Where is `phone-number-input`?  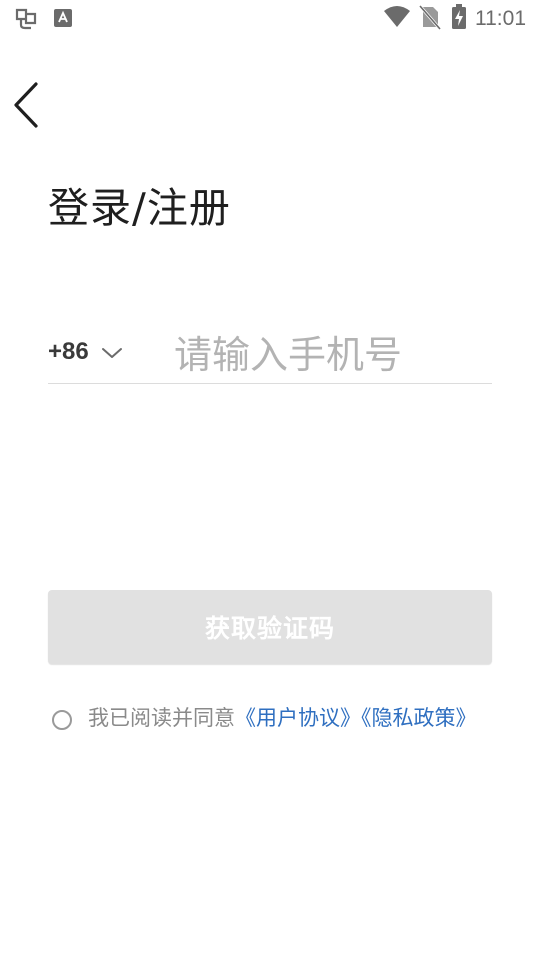
phone-number-input is located at coordinates (332, 355).